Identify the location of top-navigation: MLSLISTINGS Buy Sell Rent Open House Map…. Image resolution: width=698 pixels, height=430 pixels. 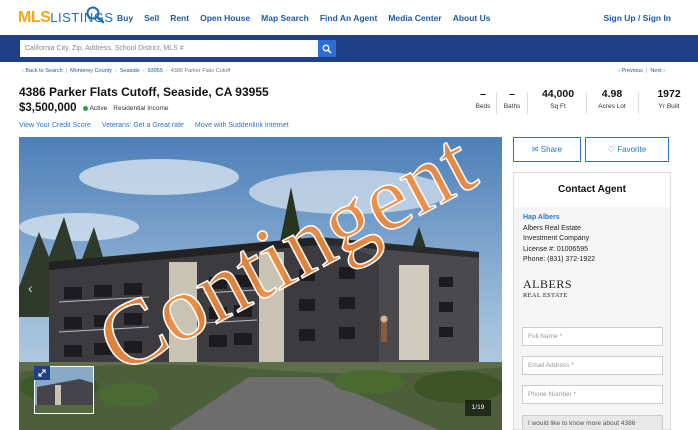
(349, 17).